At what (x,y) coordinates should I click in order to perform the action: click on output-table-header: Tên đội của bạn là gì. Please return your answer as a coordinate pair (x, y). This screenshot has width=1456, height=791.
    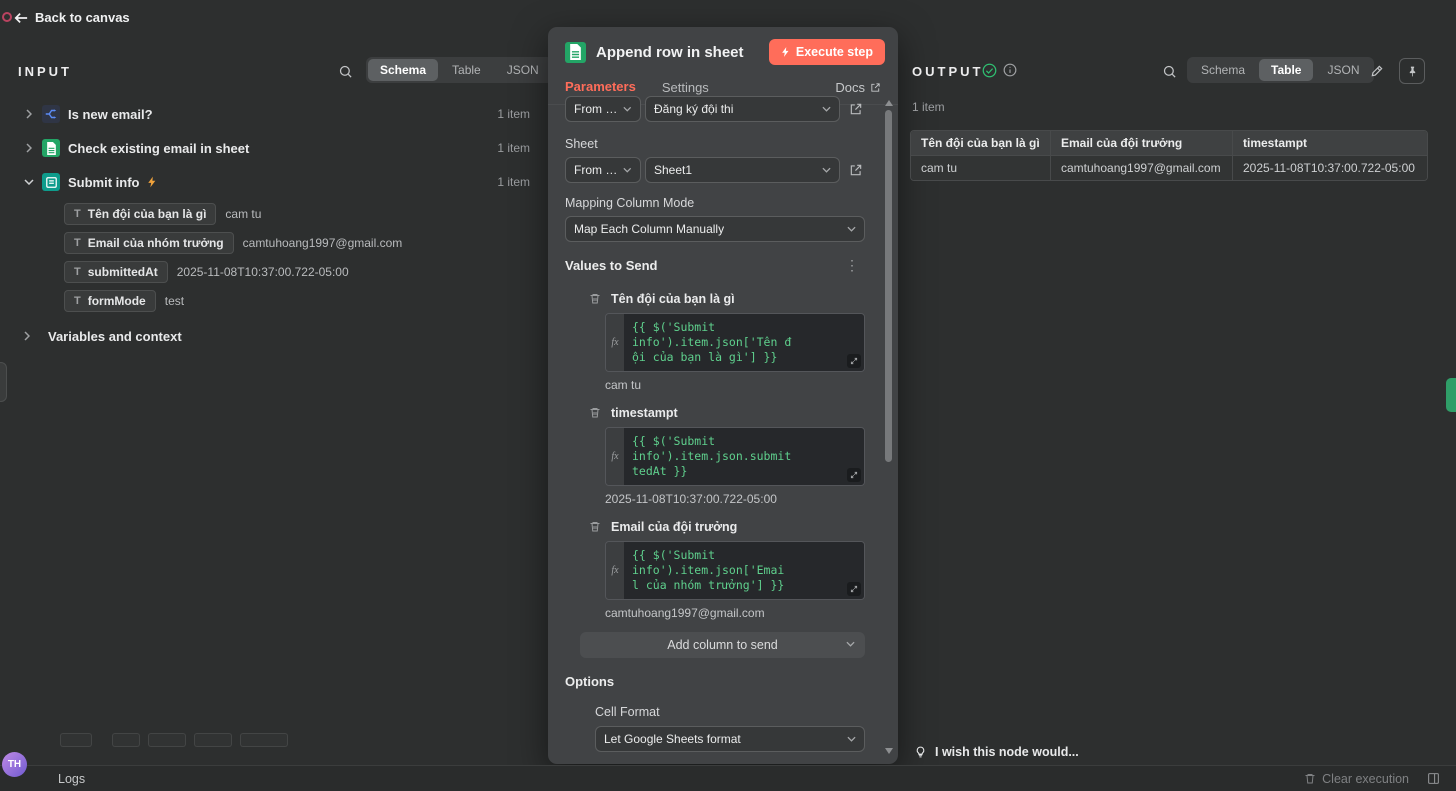
    Looking at the image, I should click on (981, 143).